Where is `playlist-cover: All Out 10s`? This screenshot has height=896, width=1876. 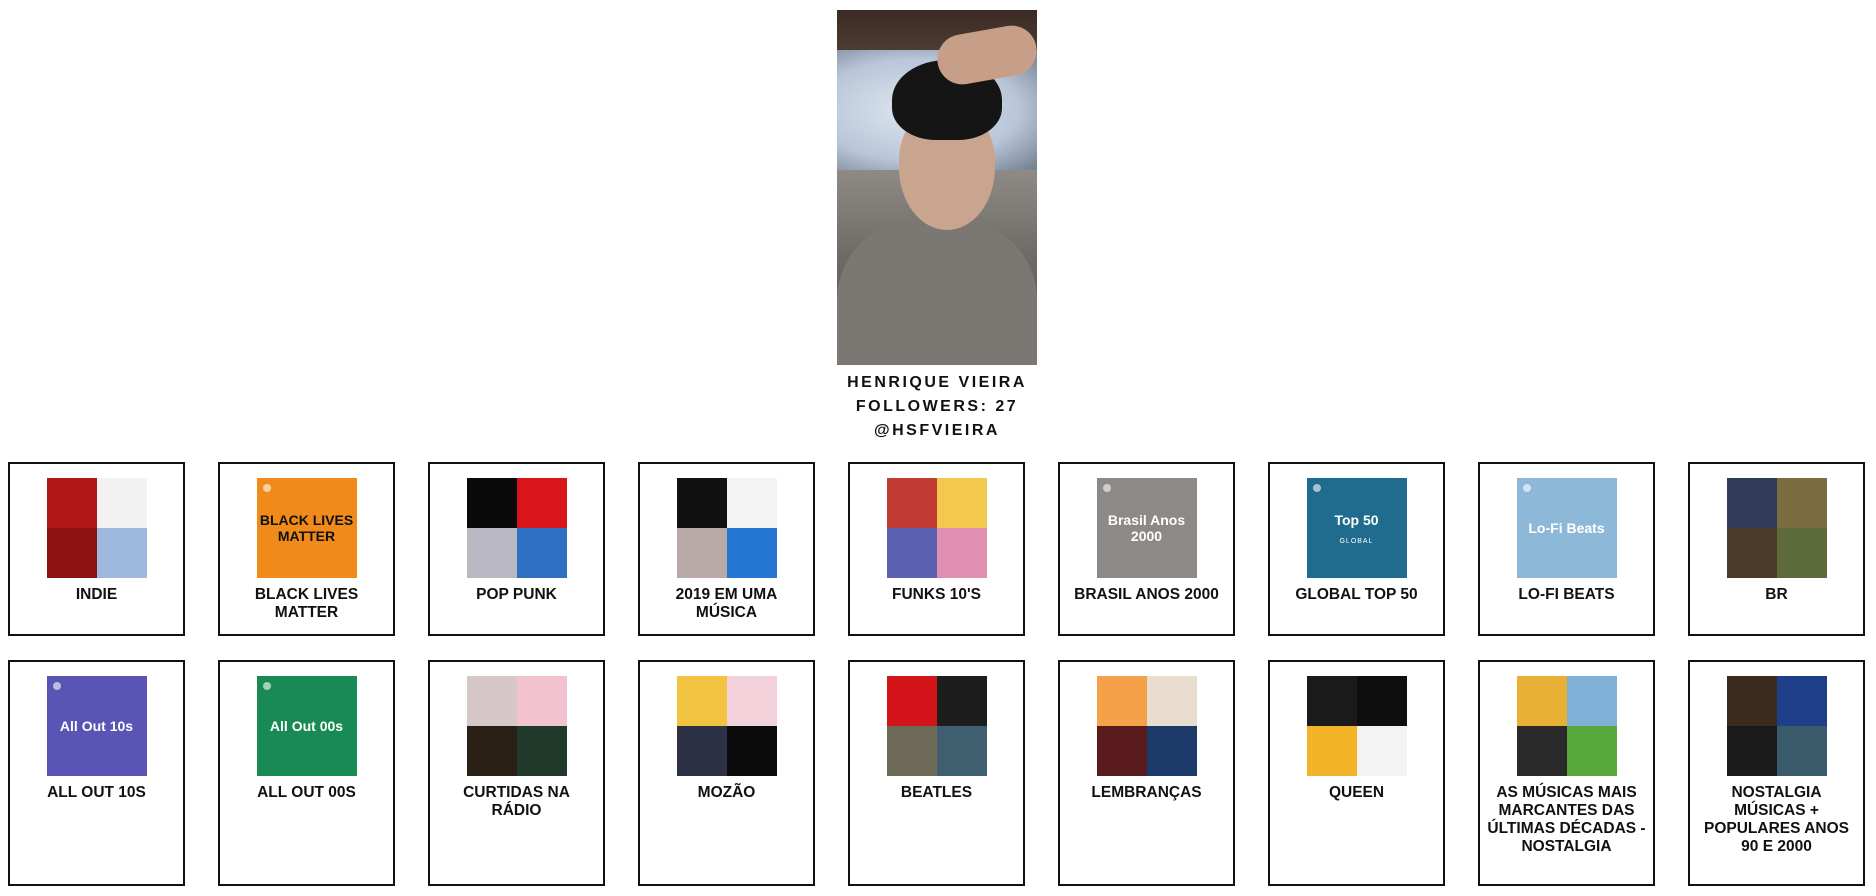
playlist-cover: All Out 10s is located at coordinates (96, 726).